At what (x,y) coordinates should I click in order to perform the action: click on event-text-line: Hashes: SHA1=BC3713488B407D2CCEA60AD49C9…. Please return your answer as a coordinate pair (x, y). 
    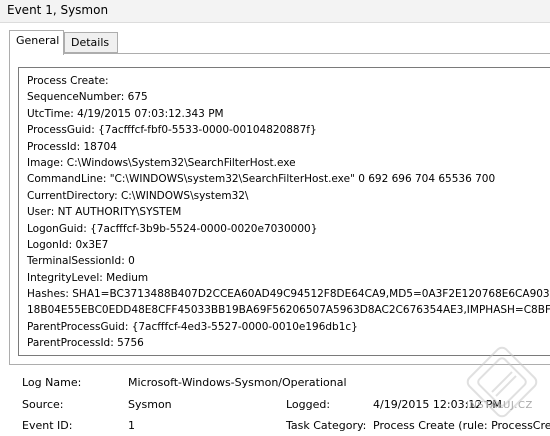
    Looking at the image, I should click on (288, 294).